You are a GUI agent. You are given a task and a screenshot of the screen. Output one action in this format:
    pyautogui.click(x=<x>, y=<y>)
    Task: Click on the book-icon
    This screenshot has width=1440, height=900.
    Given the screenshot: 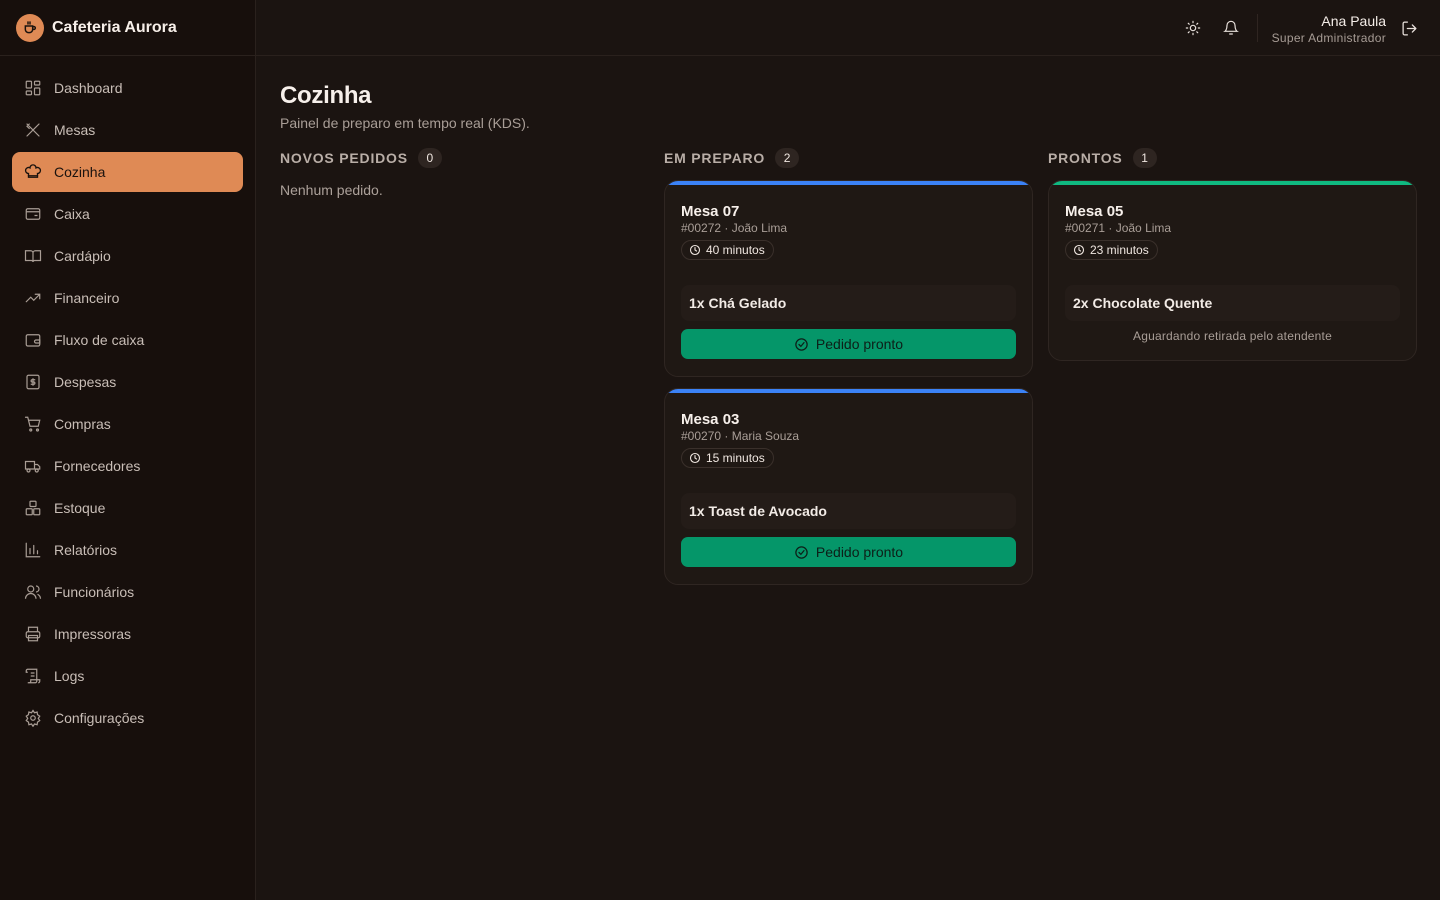 What is the action you would take?
    pyautogui.click(x=33, y=256)
    